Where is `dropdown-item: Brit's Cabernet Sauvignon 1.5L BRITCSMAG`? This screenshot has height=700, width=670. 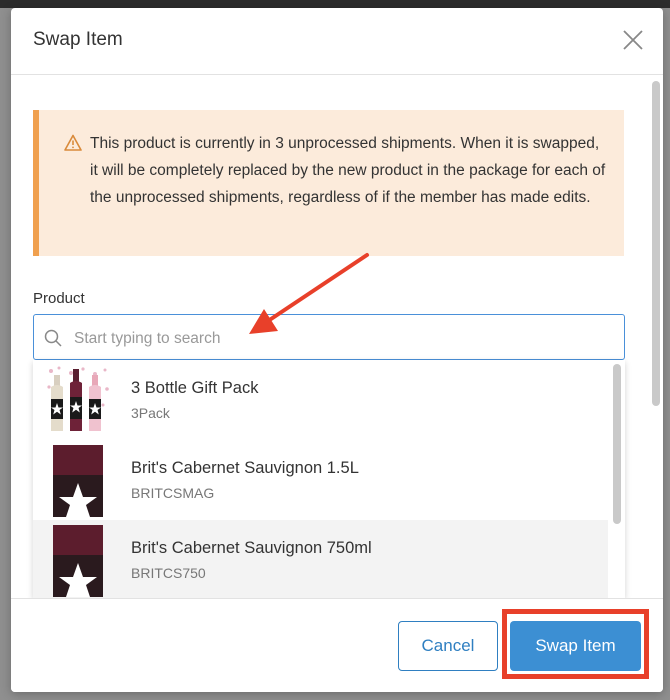
dropdown-item: Brit's Cabernet Sauvignon 1.5L BRITCSMAG is located at coordinates (320, 480).